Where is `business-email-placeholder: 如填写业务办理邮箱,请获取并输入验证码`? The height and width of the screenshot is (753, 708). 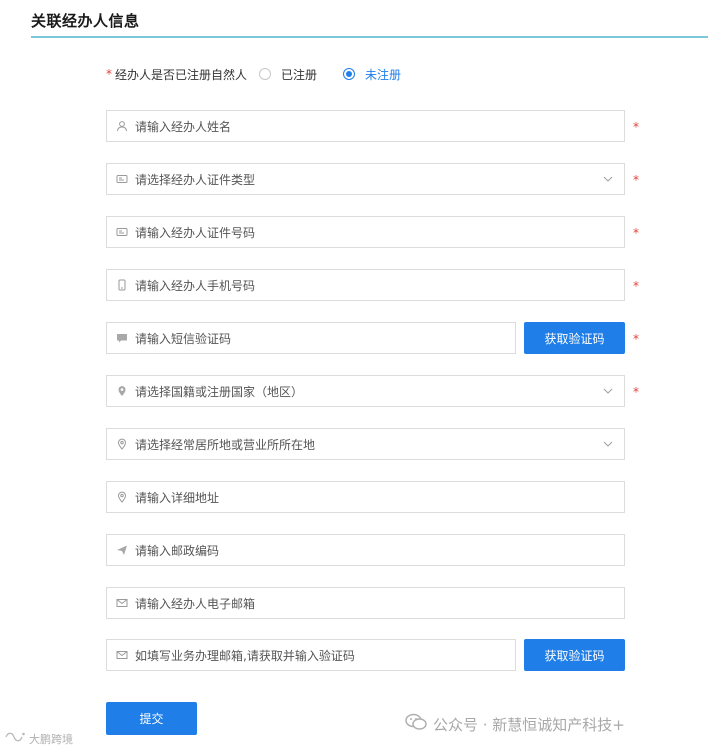 business-email-placeholder: 如填写业务办理邮箱,请获取并输入验证码 is located at coordinates (245, 655).